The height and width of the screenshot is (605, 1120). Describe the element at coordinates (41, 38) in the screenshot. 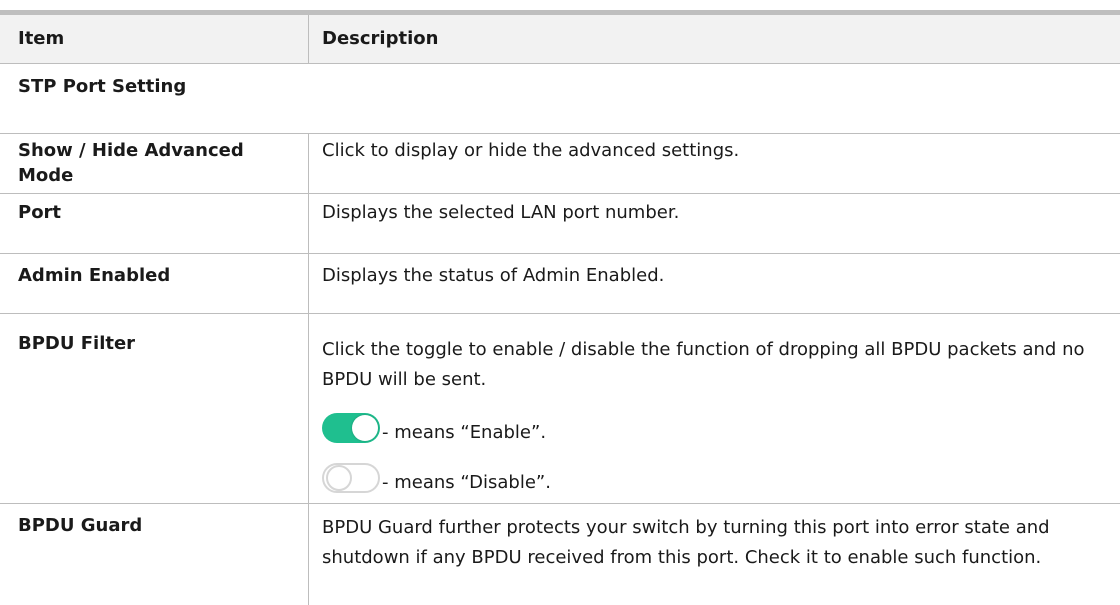

I see `header-item: Item` at that location.